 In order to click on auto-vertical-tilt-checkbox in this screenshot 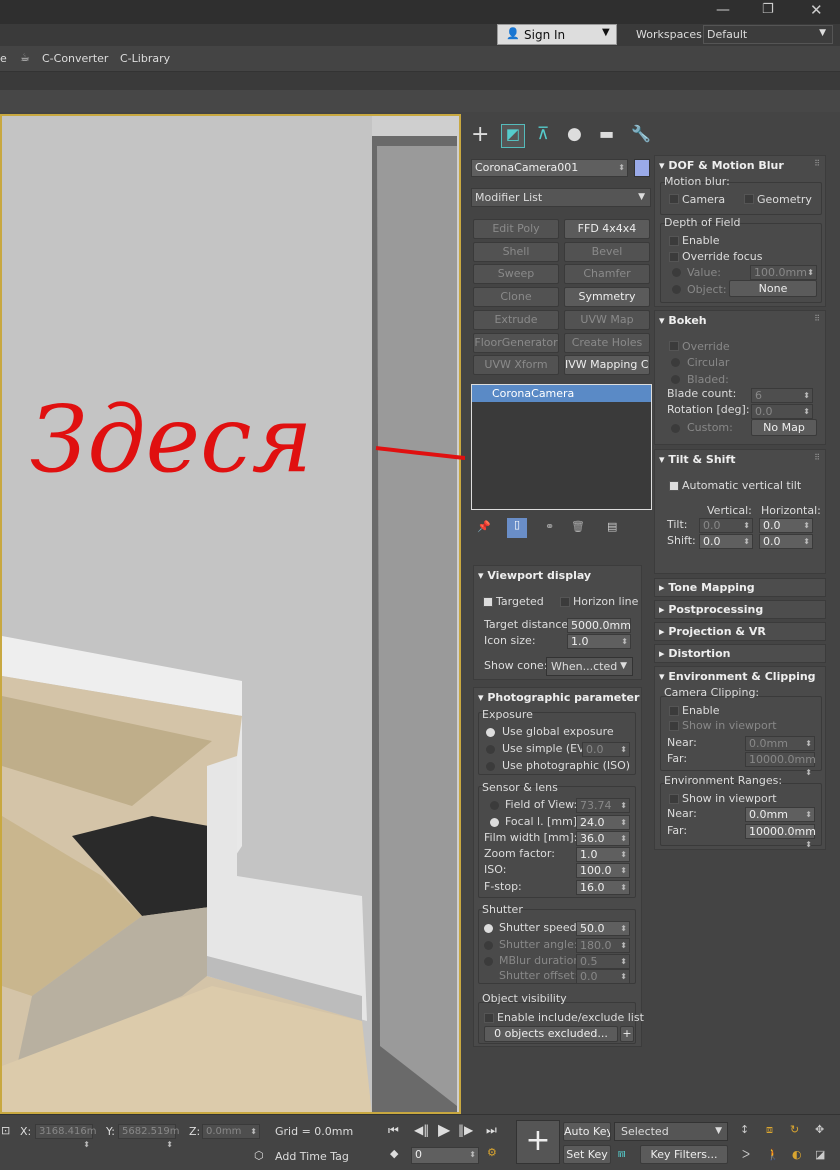, I will do `click(674, 486)`.